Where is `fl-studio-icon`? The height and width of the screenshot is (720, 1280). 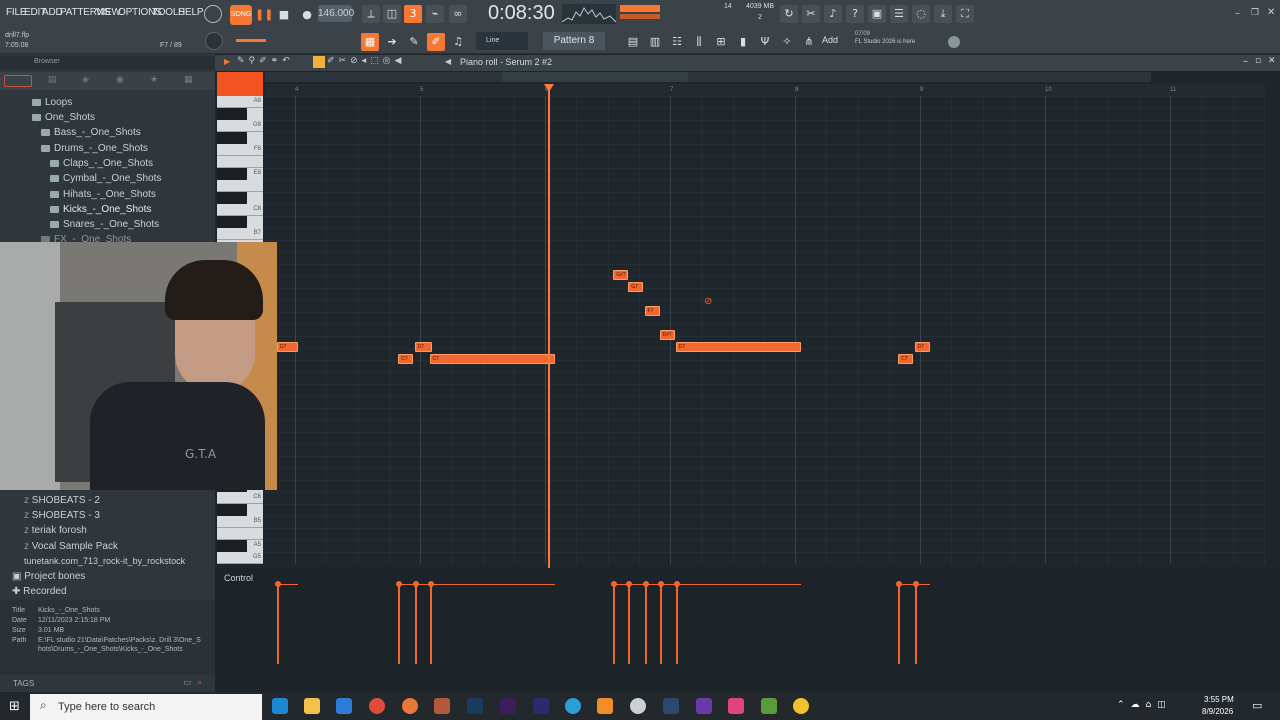 fl-studio-icon is located at coordinates (605, 706).